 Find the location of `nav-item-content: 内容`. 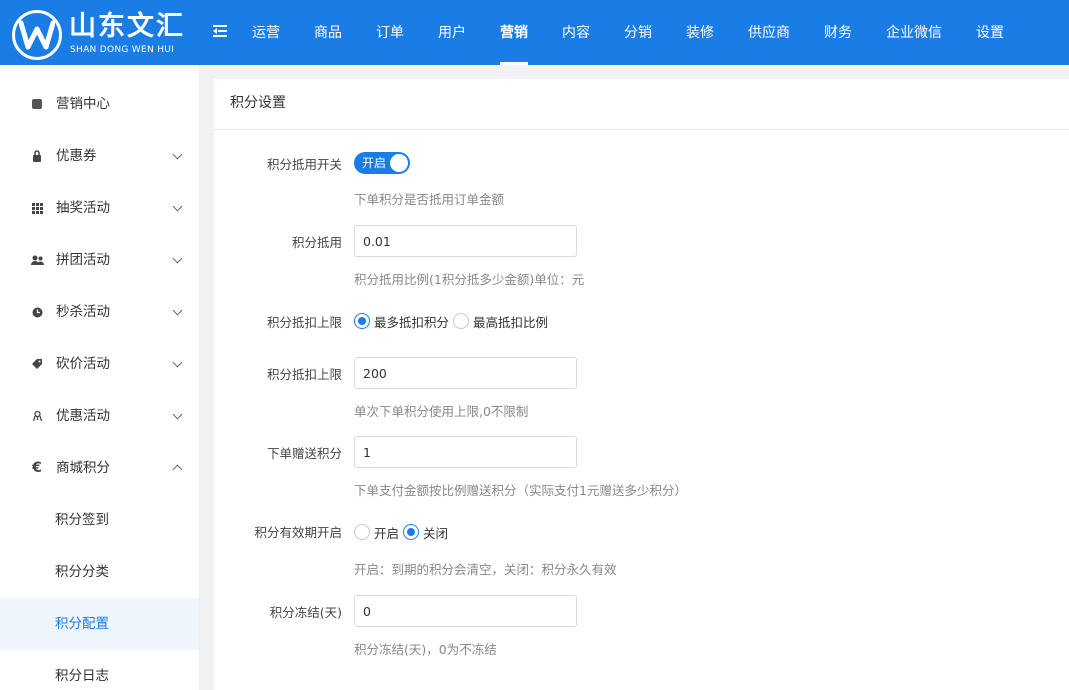

nav-item-content: 内容 is located at coordinates (576, 32).